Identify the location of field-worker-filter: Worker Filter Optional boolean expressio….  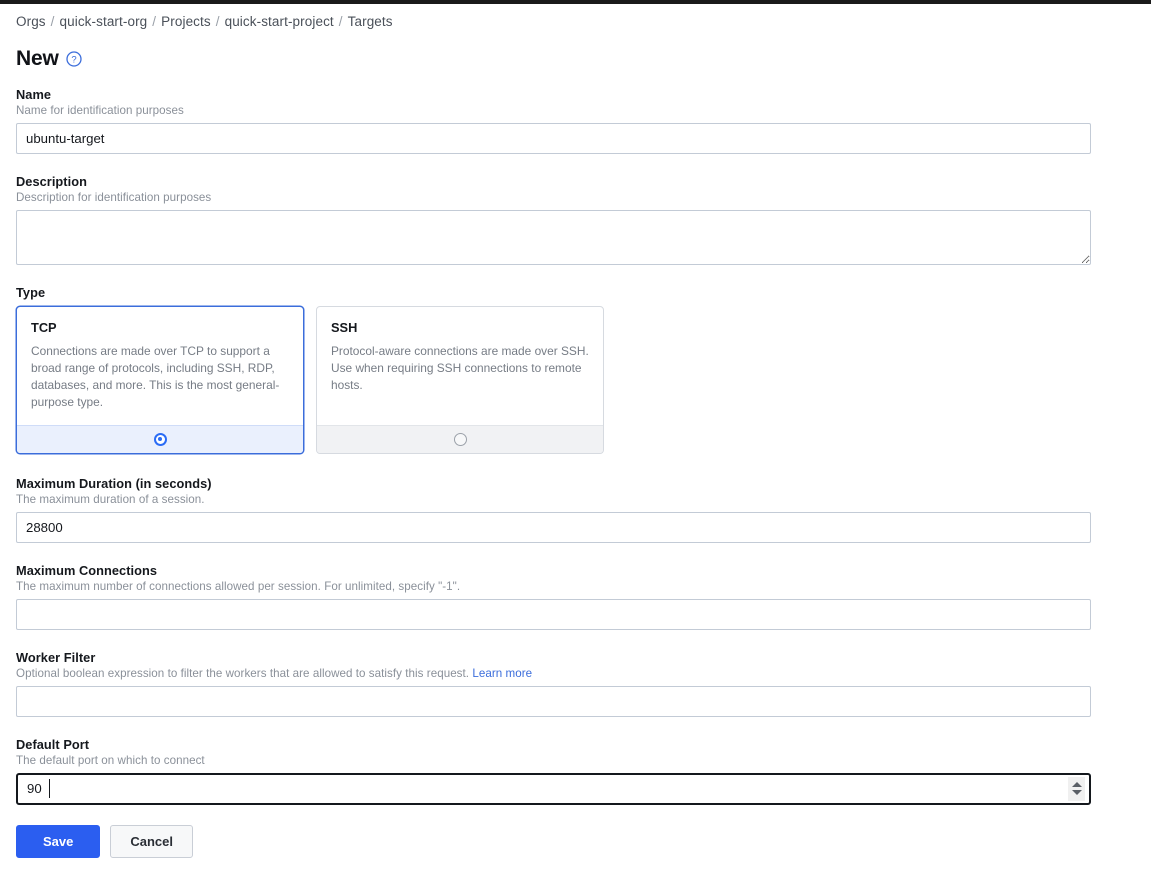
(583, 683).